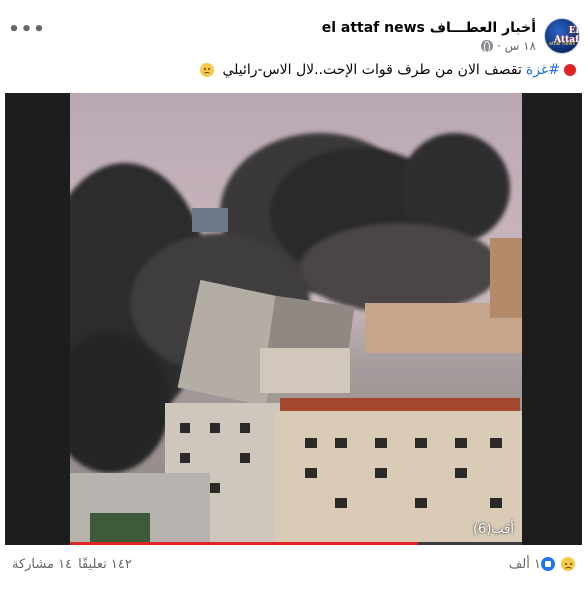  Describe the element at coordinates (294, 564) in the screenshot. I see `post-footer: ١٤٢ تعليقًا ١٤ مشاركة ١ ألف` at that location.